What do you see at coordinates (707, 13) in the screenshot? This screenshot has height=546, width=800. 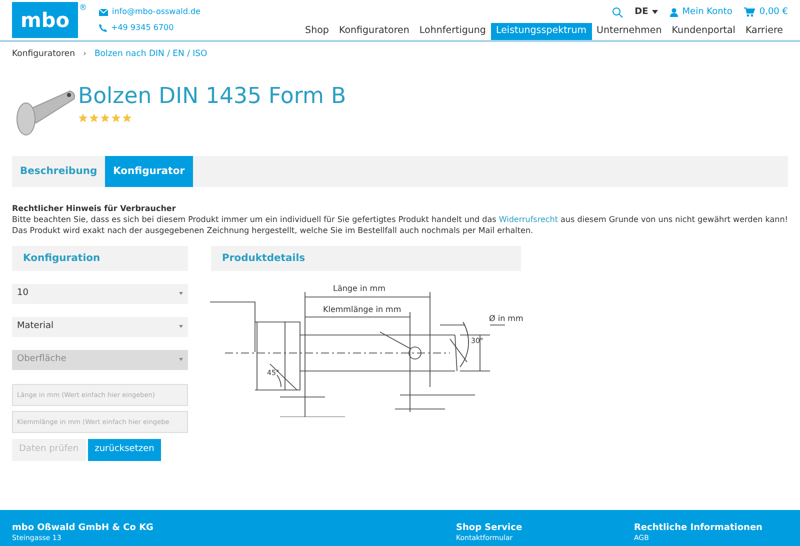 I see `account-link: Mein Konto` at bounding box center [707, 13].